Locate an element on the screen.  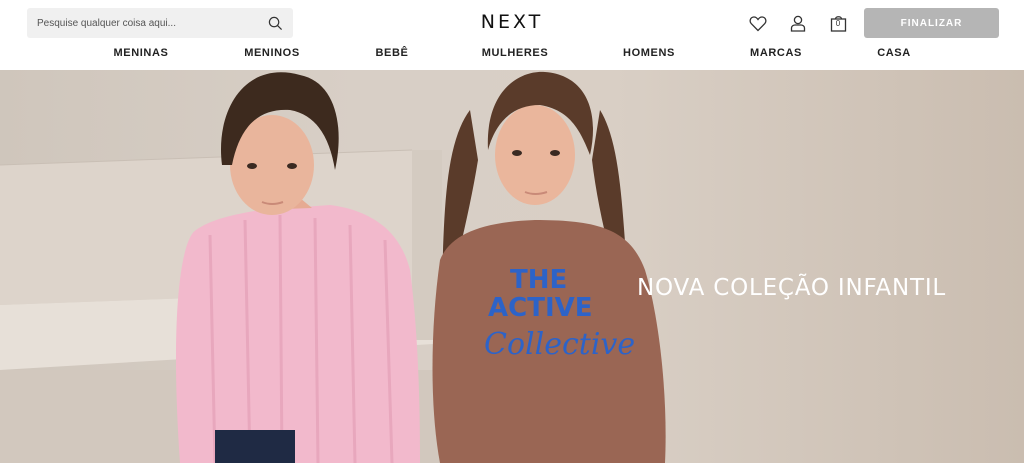
search-input is located at coordinates (152, 23).